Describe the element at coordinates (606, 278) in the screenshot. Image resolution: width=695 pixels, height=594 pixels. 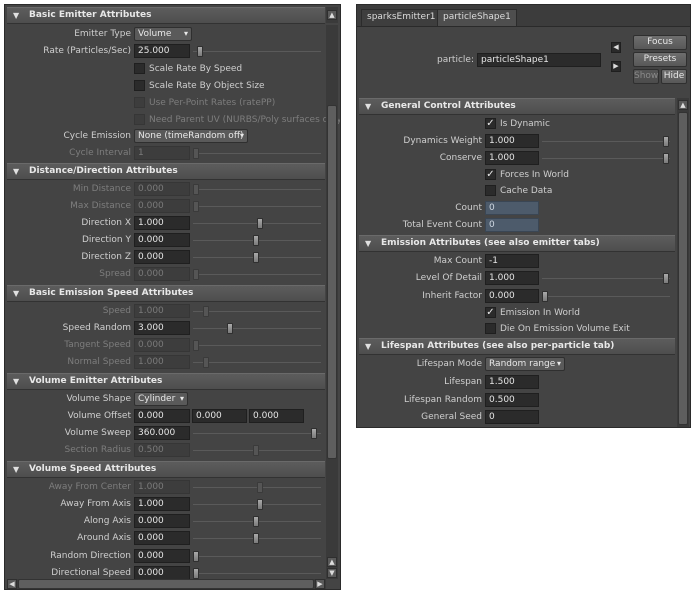
I see `level-of-detail-slider-track` at that location.